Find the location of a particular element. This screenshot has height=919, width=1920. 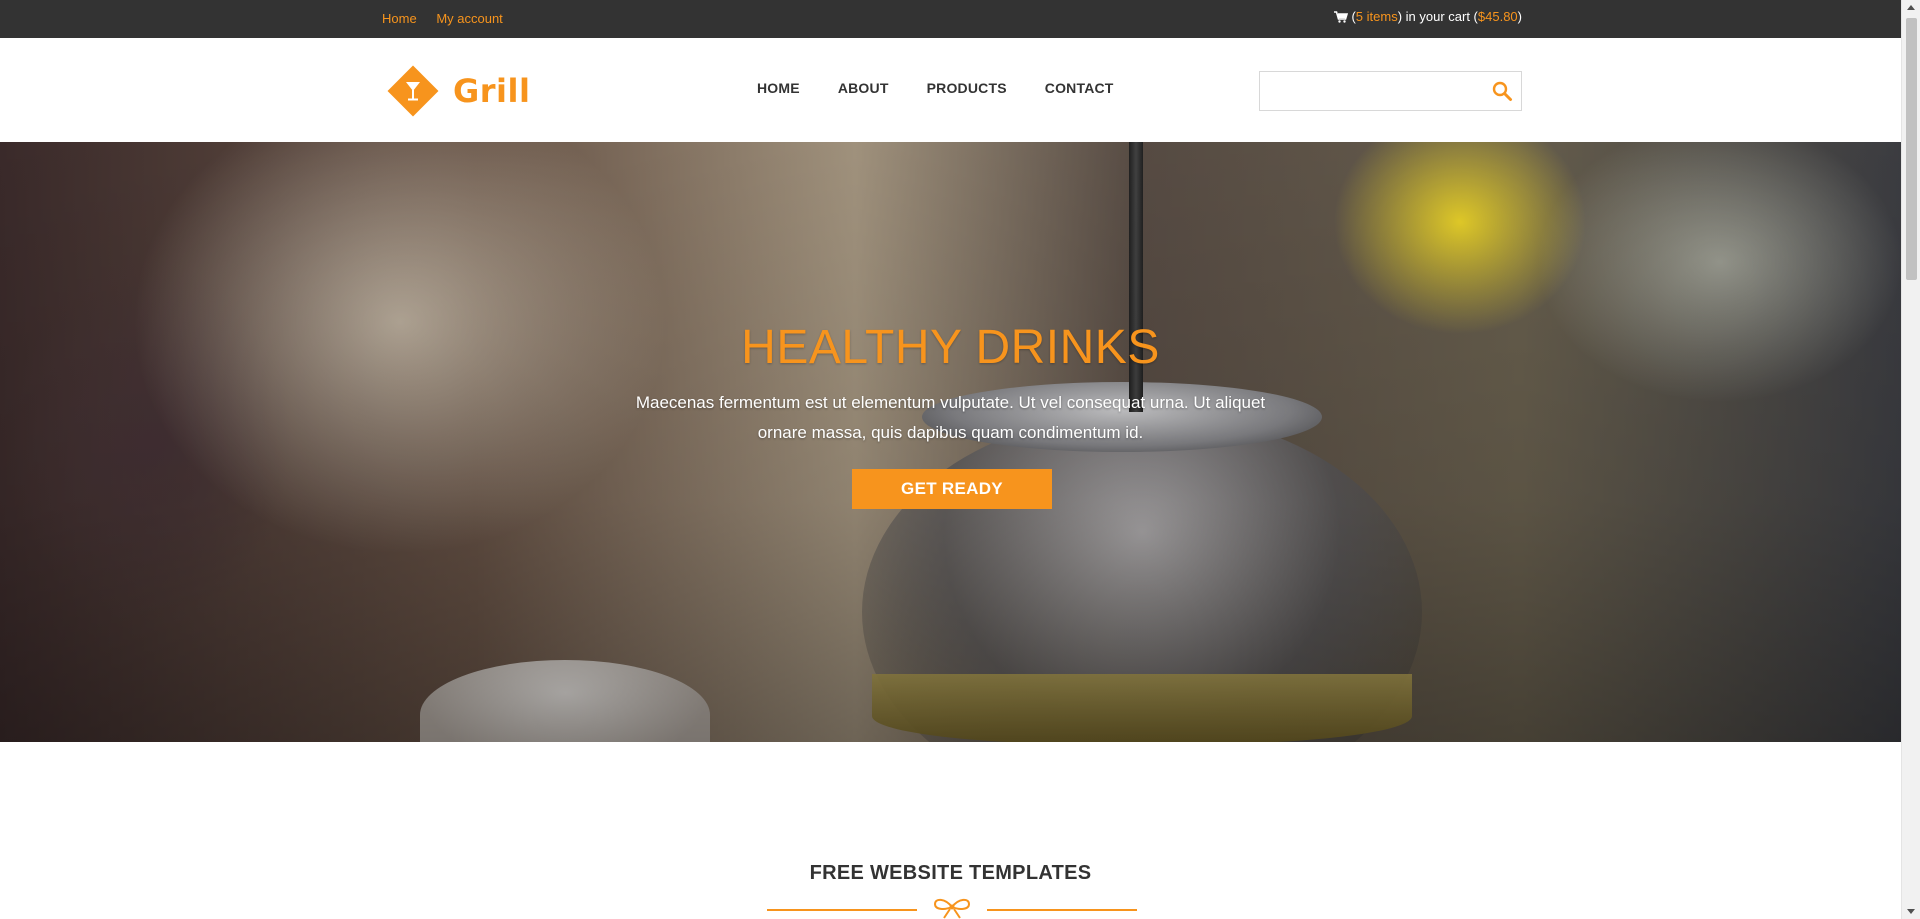

top-link-my-account: My account is located at coordinates (469, 18).